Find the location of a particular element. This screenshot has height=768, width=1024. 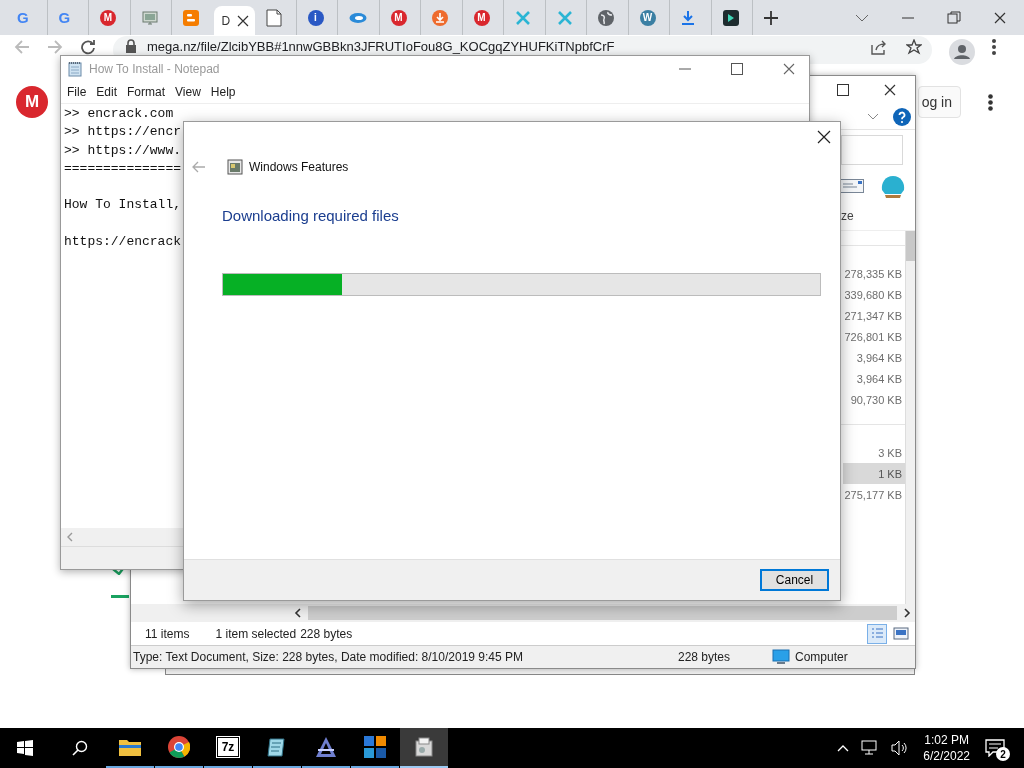

share-icon is located at coordinates (879, 47).